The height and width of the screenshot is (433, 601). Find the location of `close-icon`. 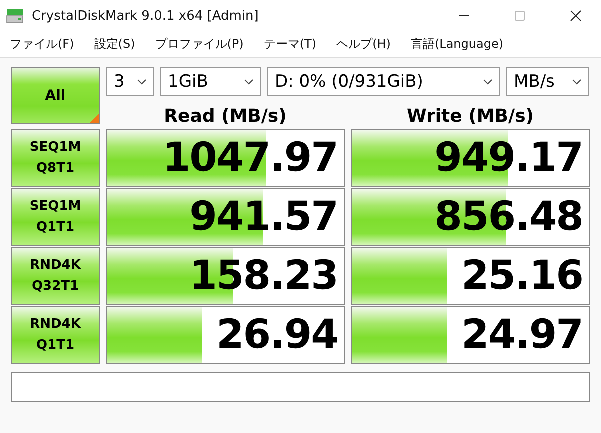

close-icon is located at coordinates (576, 16).